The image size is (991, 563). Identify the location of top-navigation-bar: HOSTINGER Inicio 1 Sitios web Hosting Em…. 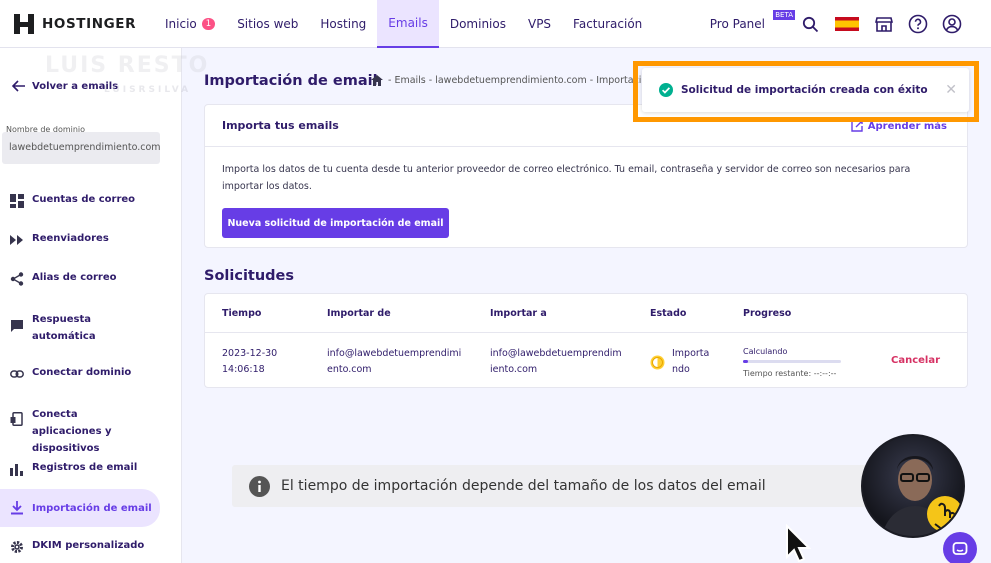
(495, 24).